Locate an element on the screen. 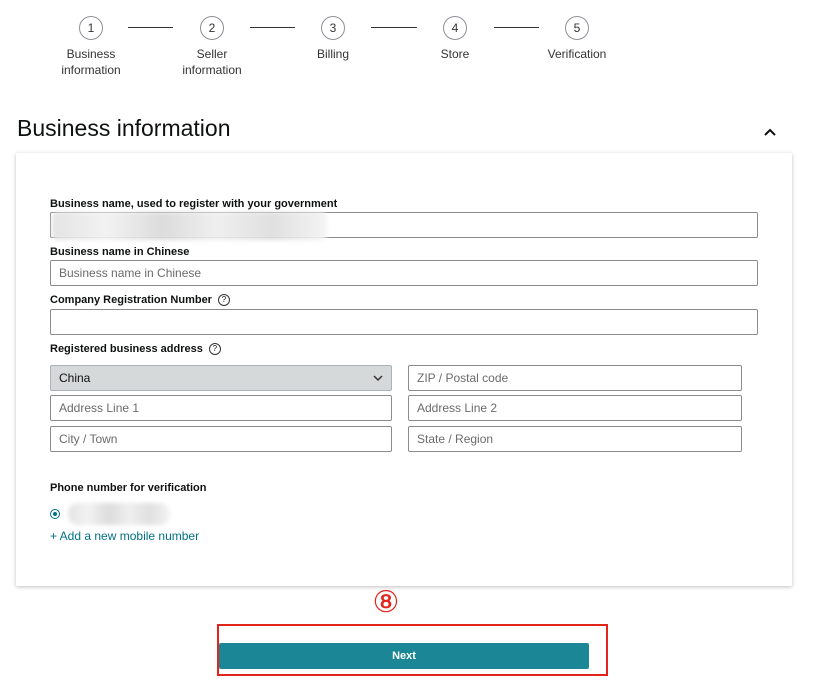 The height and width of the screenshot is (687, 817). country-select: China is located at coordinates (221, 378).